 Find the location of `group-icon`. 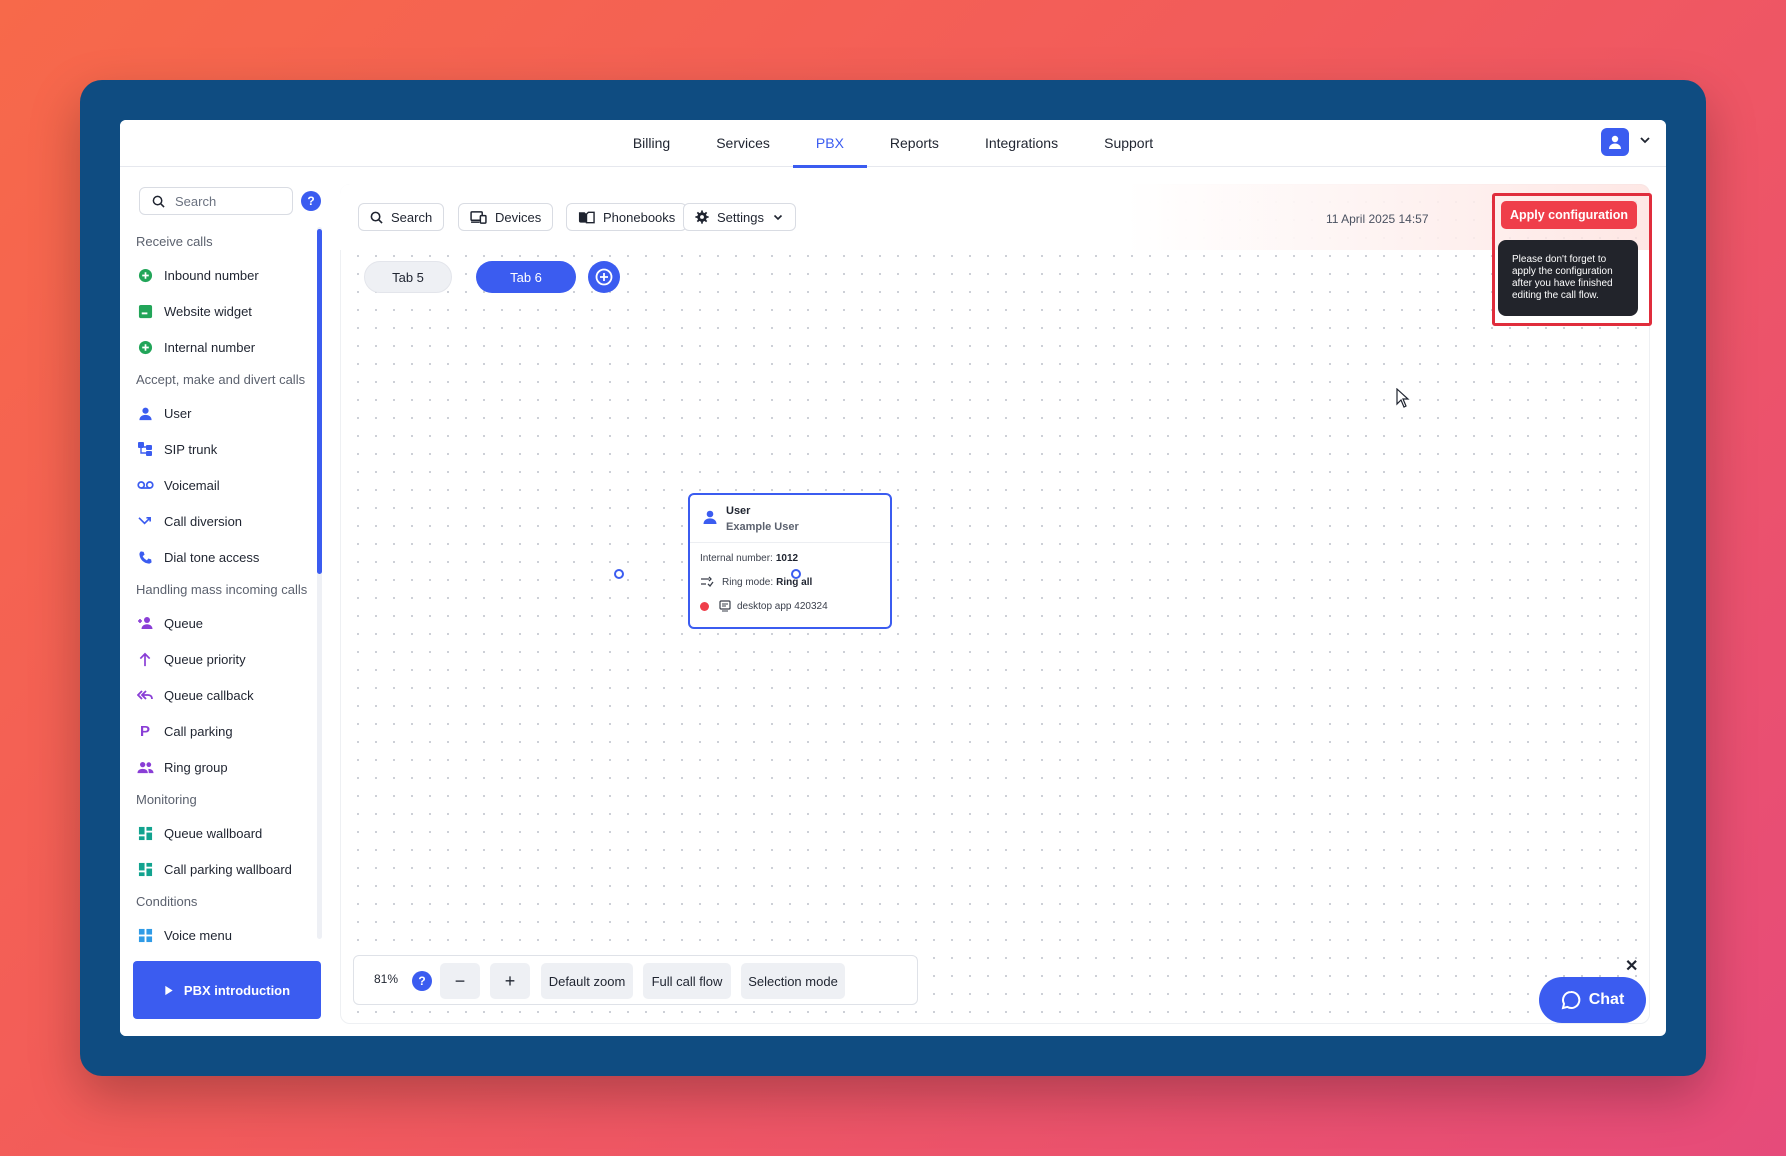

group-icon is located at coordinates (145, 767).